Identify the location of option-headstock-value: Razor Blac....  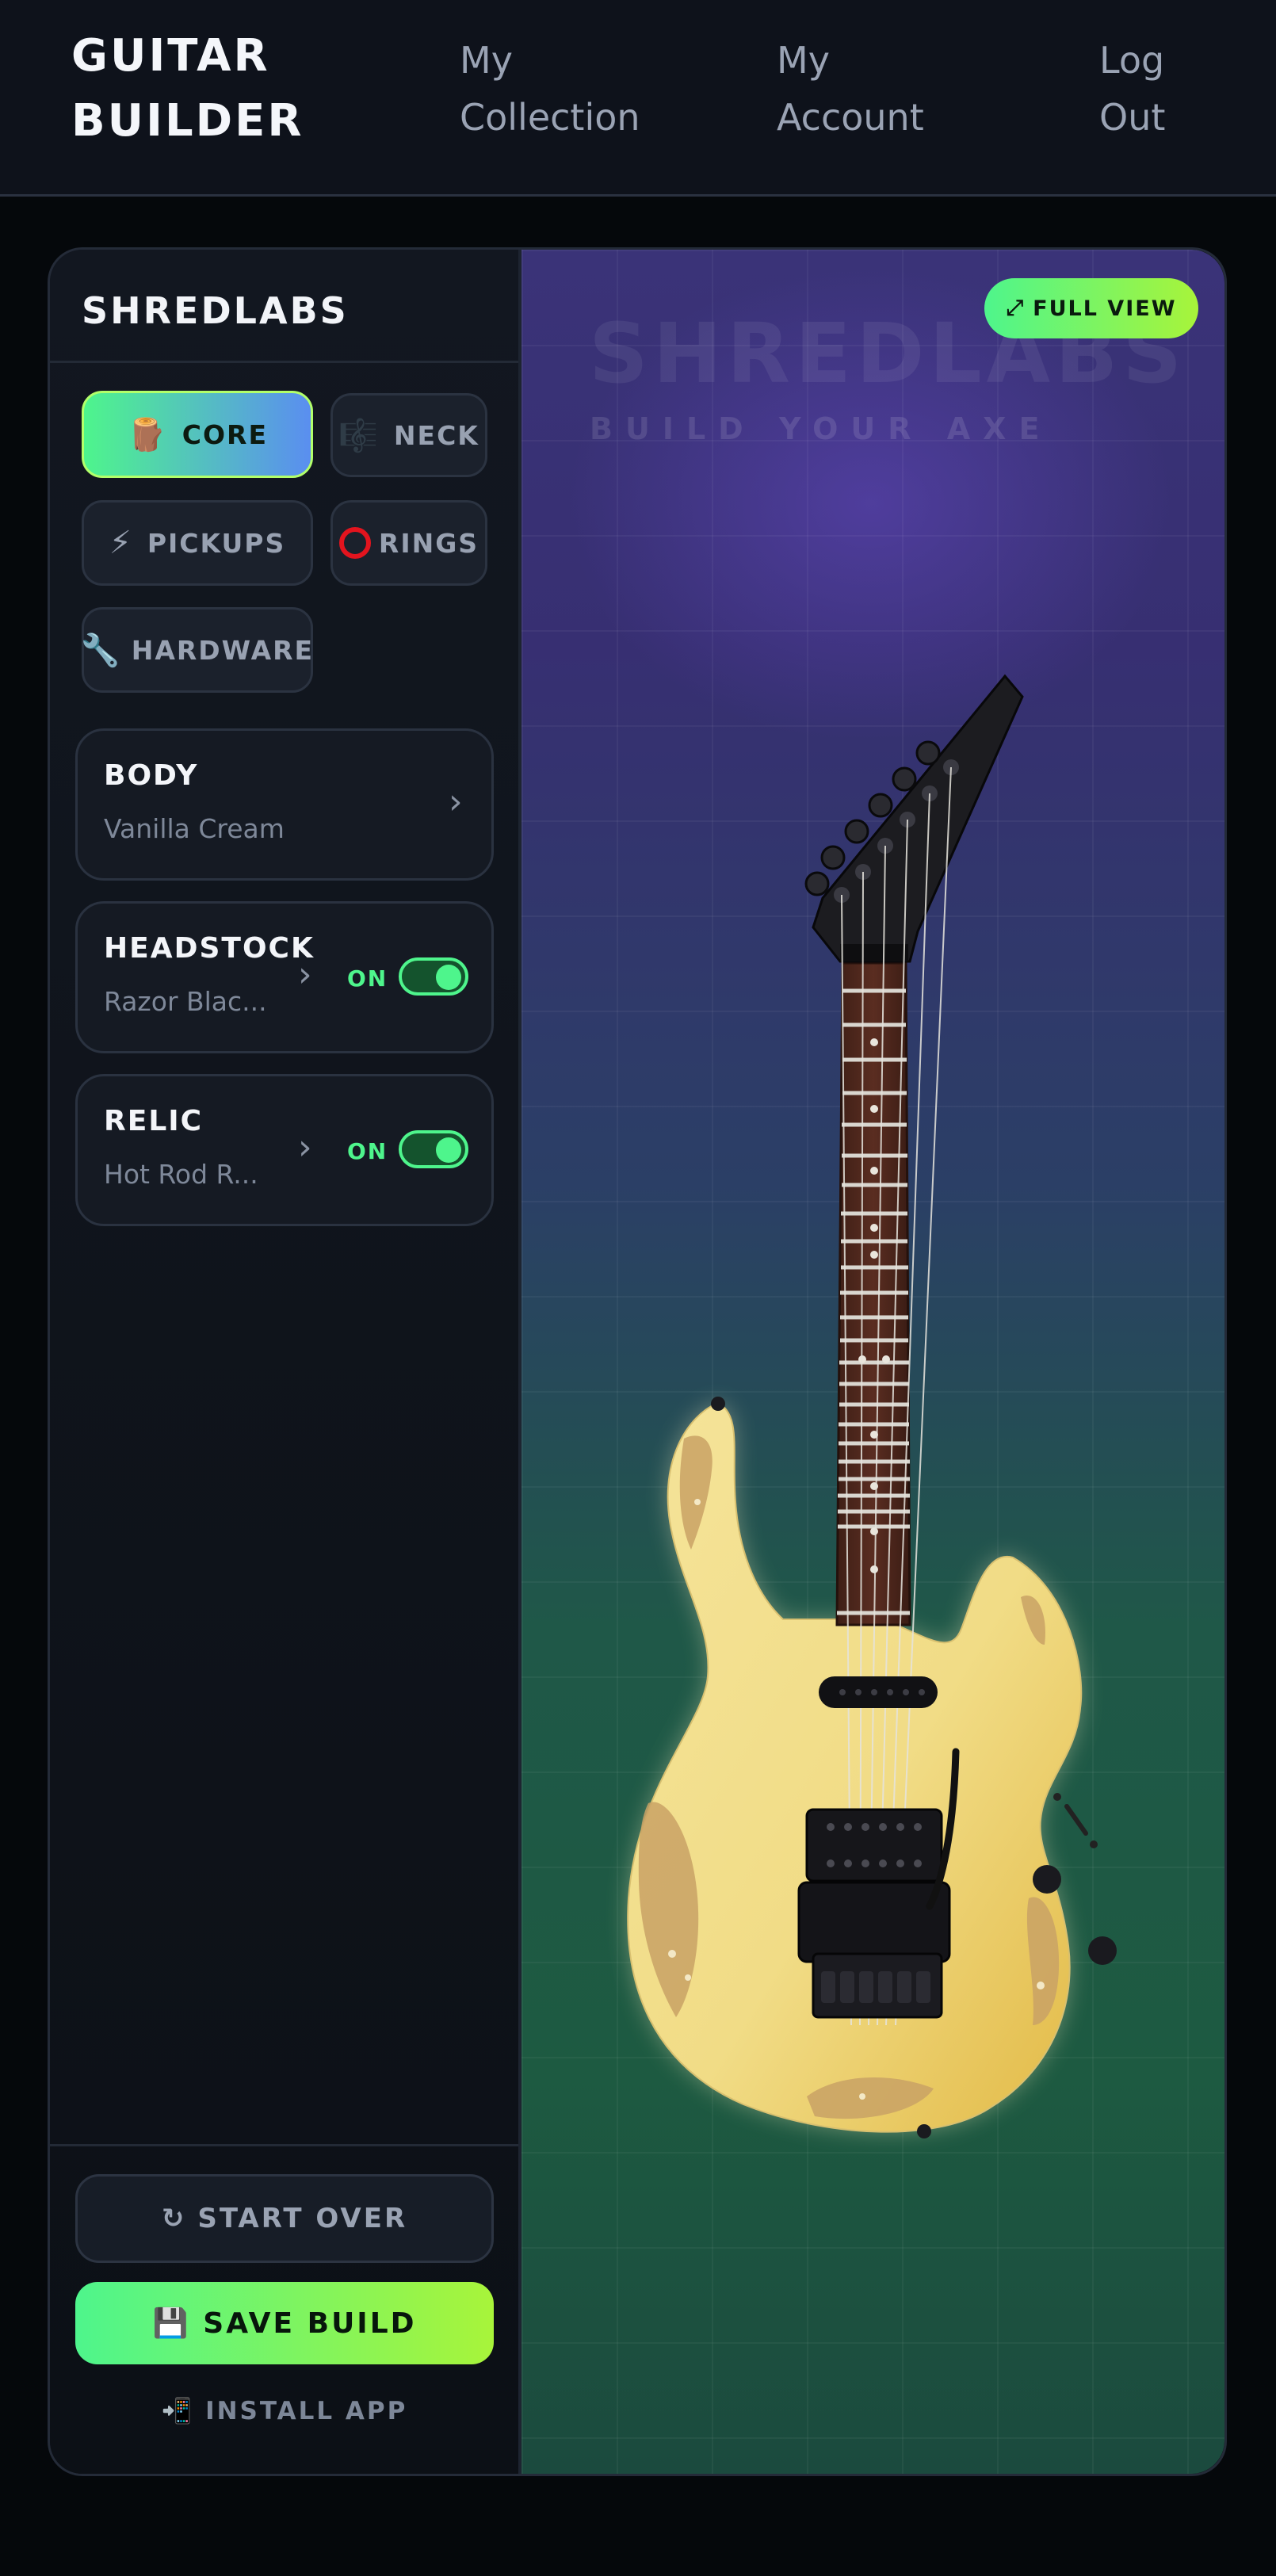
(185, 1001).